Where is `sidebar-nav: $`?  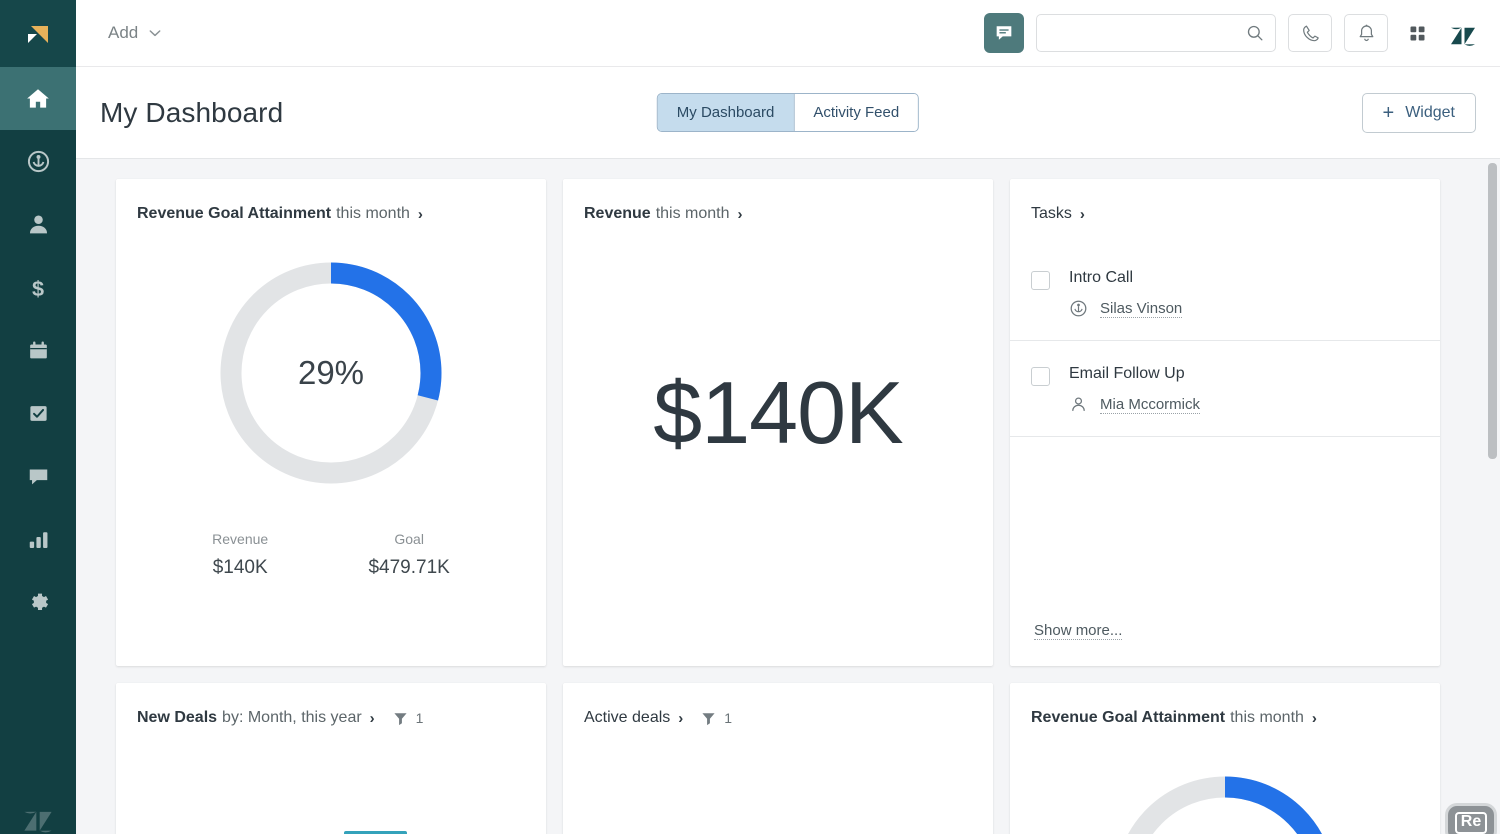 sidebar-nav: $ is located at coordinates (38, 350).